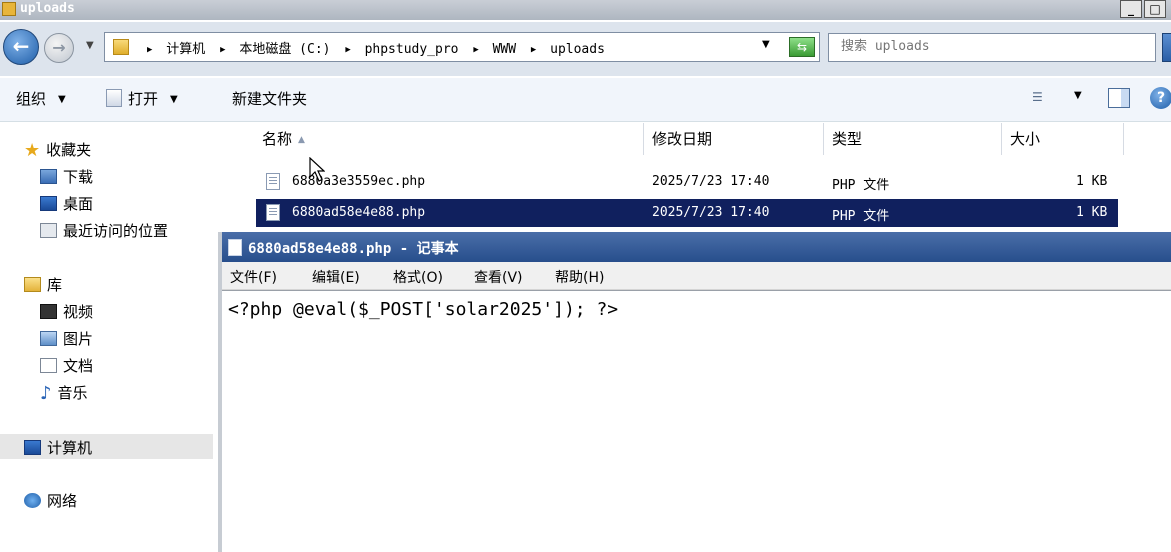 This screenshot has width=1171, height=552. Describe the element at coordinates (48, 230) in the screenshot. I see `recent-places-icon` at that location.